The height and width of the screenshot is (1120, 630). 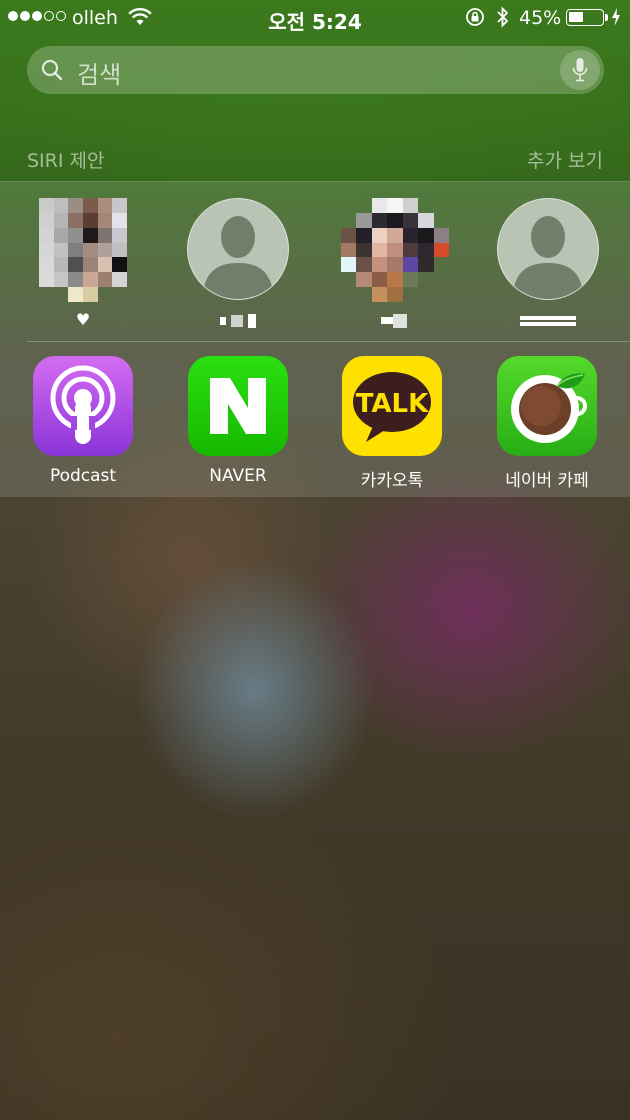 I want to click on app-podcast: Podcast, so click(x=83, y=421).